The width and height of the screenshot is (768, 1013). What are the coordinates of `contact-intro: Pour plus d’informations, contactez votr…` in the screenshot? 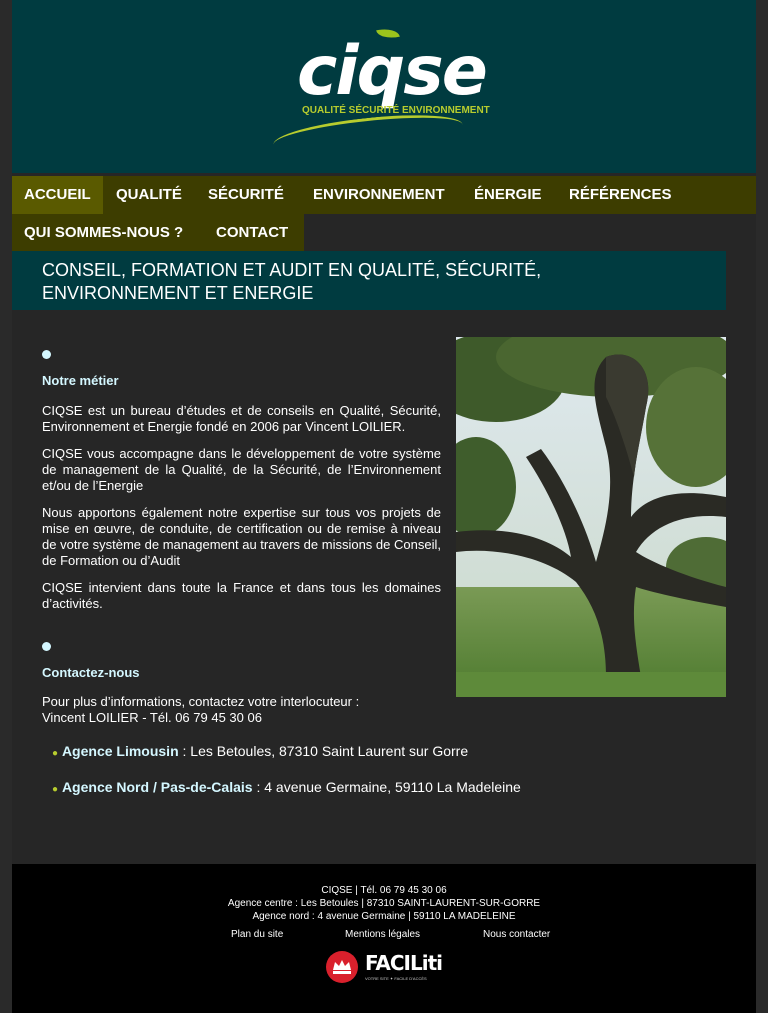 It's located at (262, 710).